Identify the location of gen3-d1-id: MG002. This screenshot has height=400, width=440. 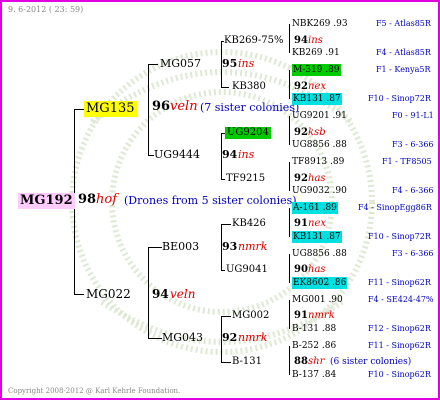
(251, 315).